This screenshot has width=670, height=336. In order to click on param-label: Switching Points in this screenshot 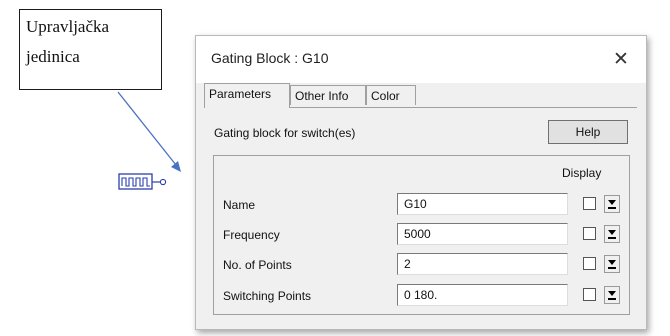, I will do `click(267, 296)`.